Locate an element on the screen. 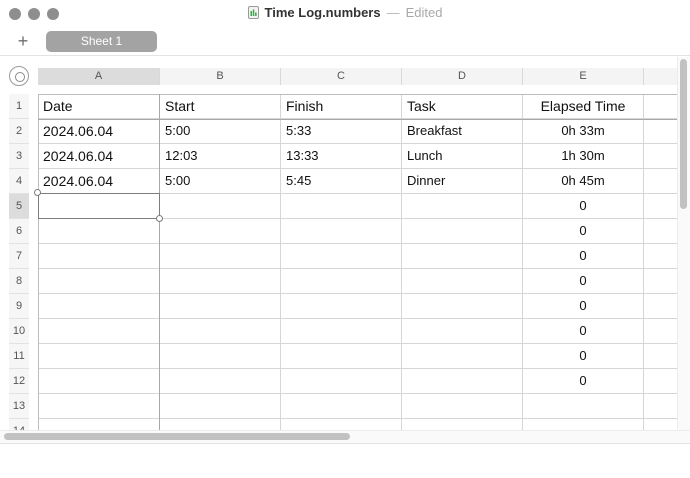  table-cell-e: 1h 30m is located at coordinates (583, 156).